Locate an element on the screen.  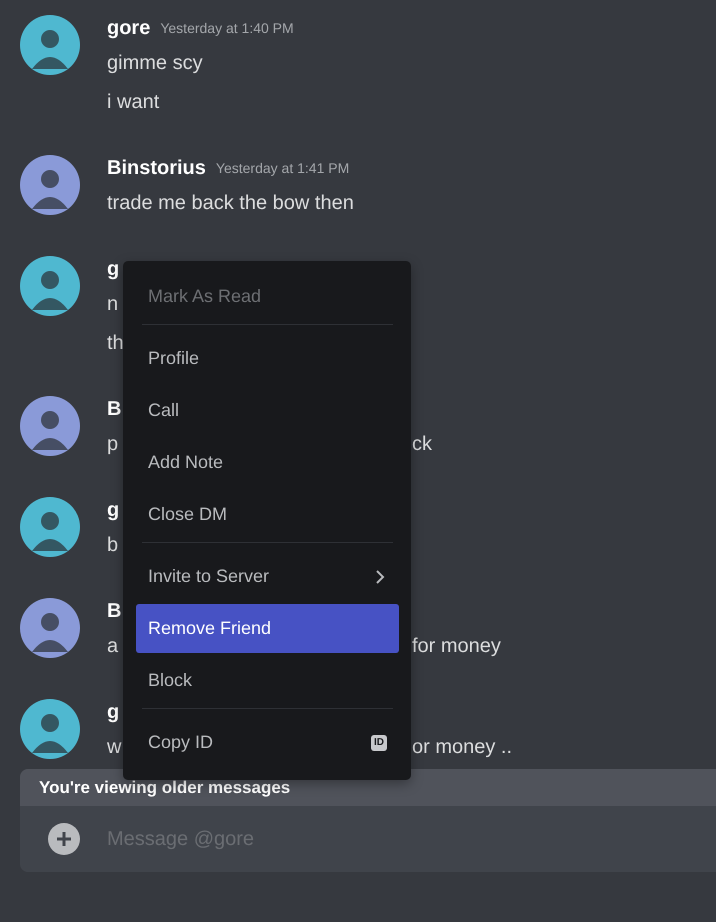
menu-item: Block is located at coordinates (267, 680).